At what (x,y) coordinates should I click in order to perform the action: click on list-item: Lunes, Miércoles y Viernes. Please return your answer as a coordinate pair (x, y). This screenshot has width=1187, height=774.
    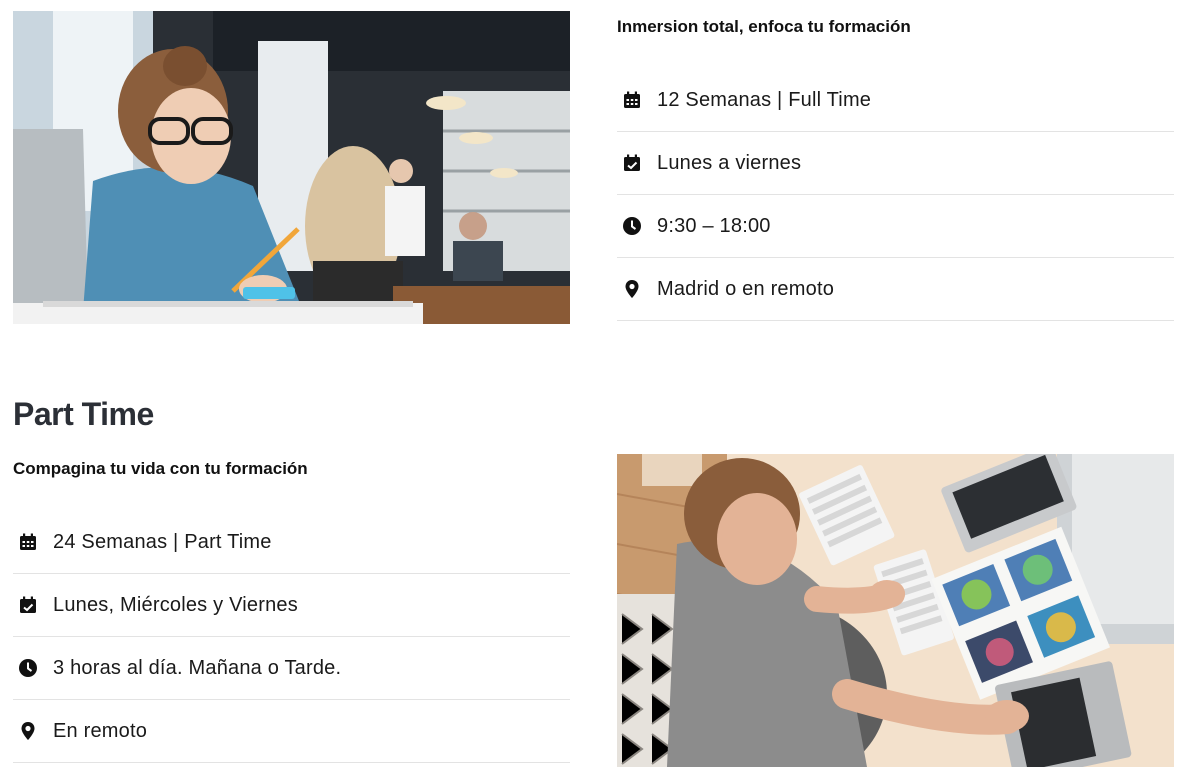
    Looking at the image, I should click on (291, 605).